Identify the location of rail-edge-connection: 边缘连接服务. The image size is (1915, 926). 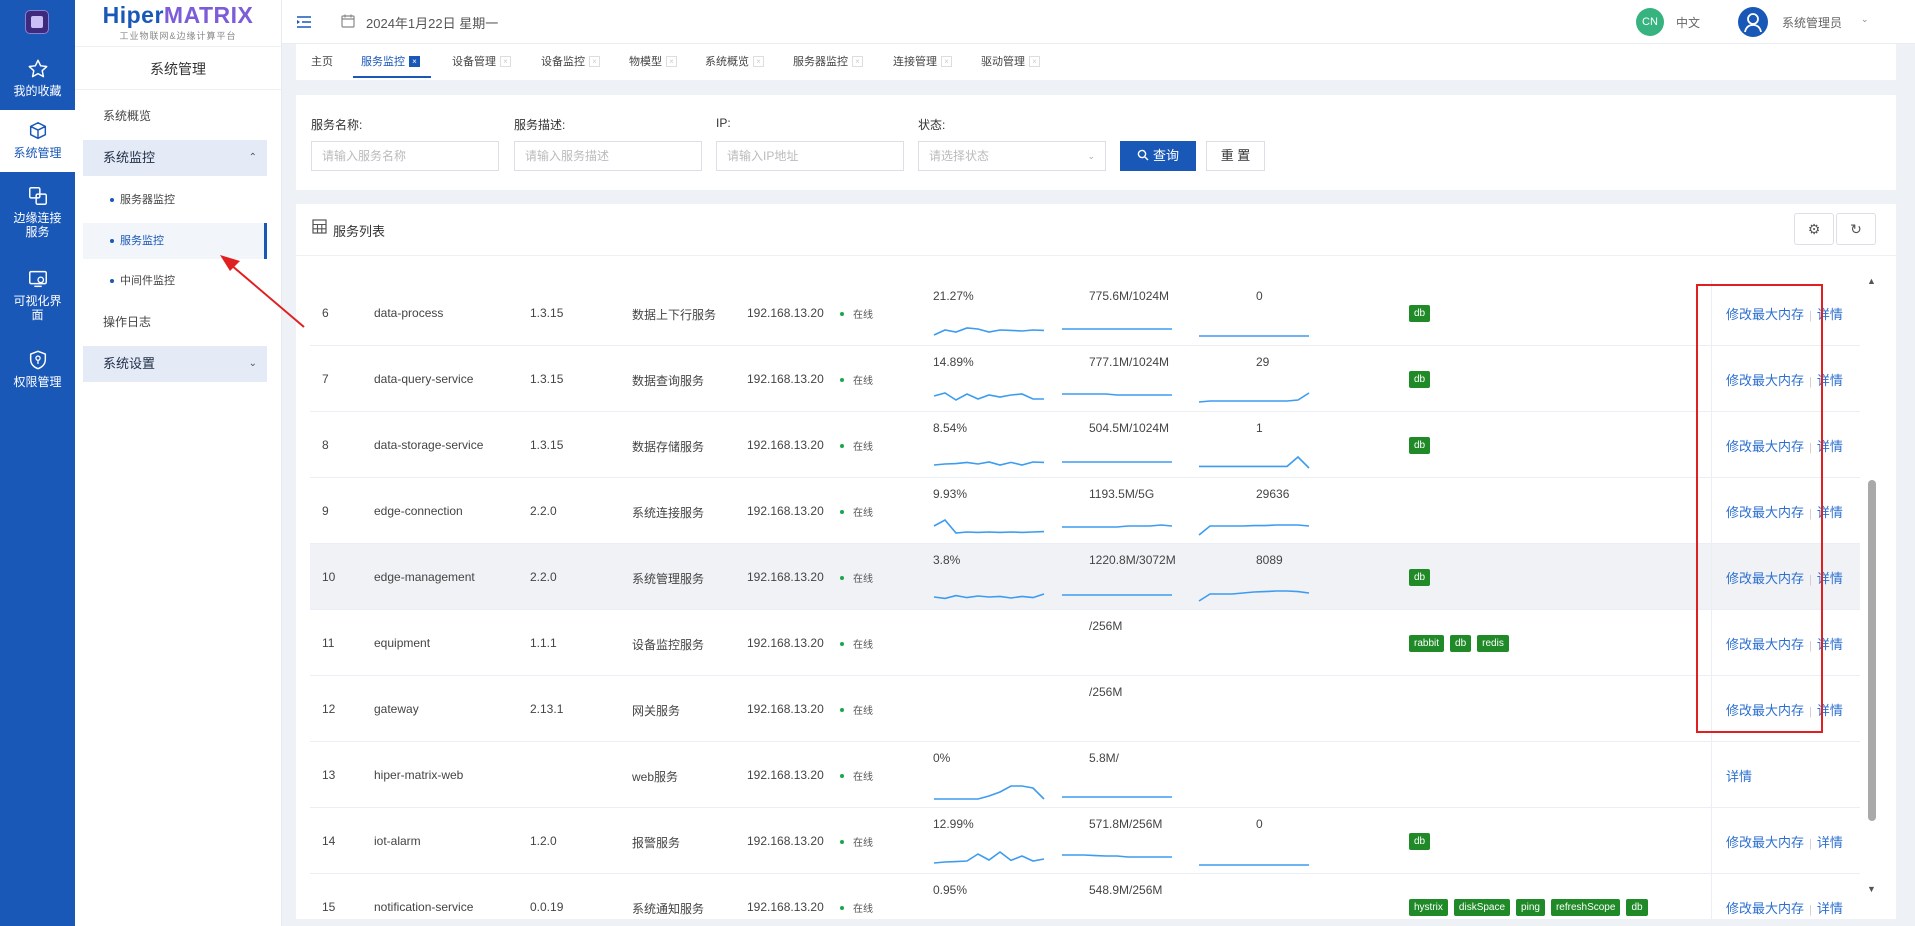
(37, 215).